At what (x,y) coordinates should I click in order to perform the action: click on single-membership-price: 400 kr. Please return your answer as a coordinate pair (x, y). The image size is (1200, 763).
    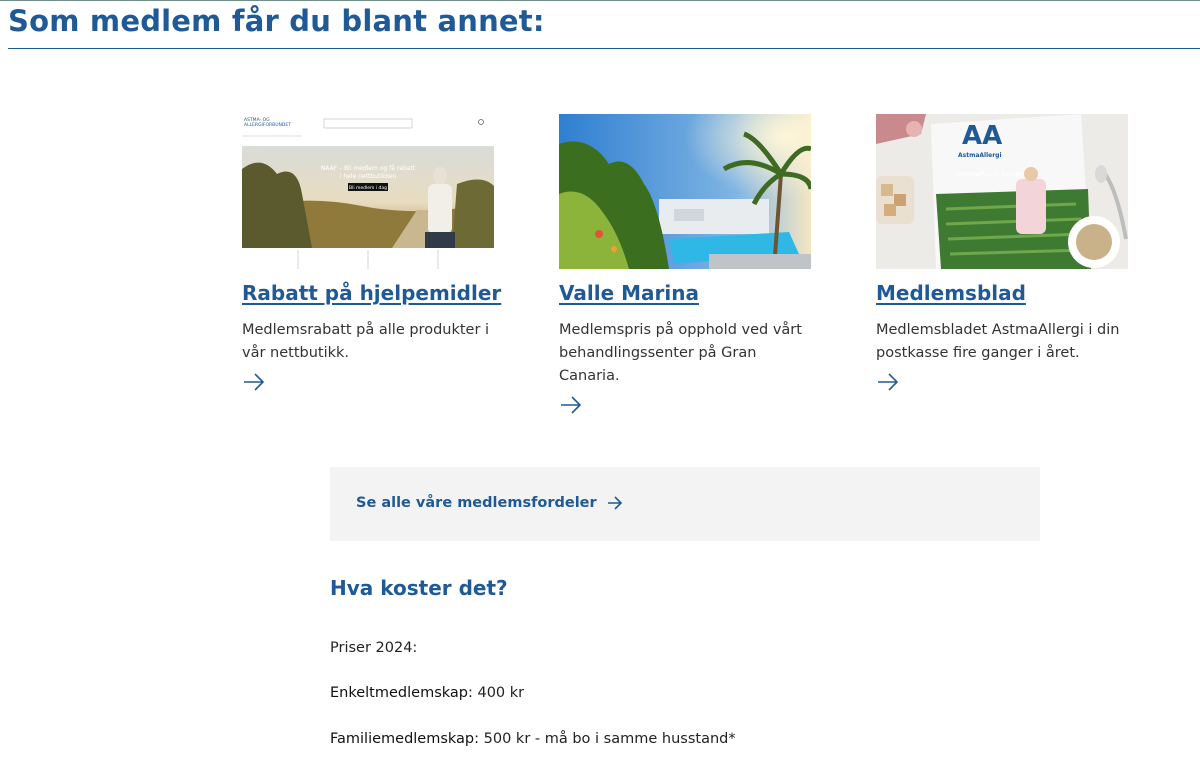
    Looking at the image, I should click on (498, 693).